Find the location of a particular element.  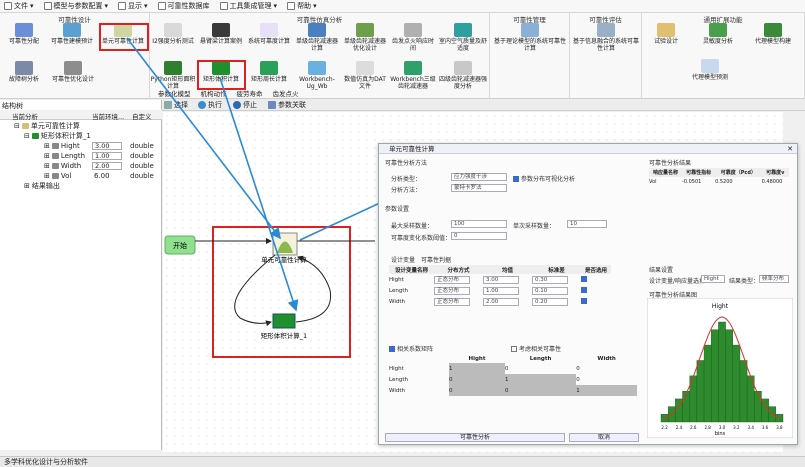

cancel-button: 取消 is located at coordinates (604, 437).